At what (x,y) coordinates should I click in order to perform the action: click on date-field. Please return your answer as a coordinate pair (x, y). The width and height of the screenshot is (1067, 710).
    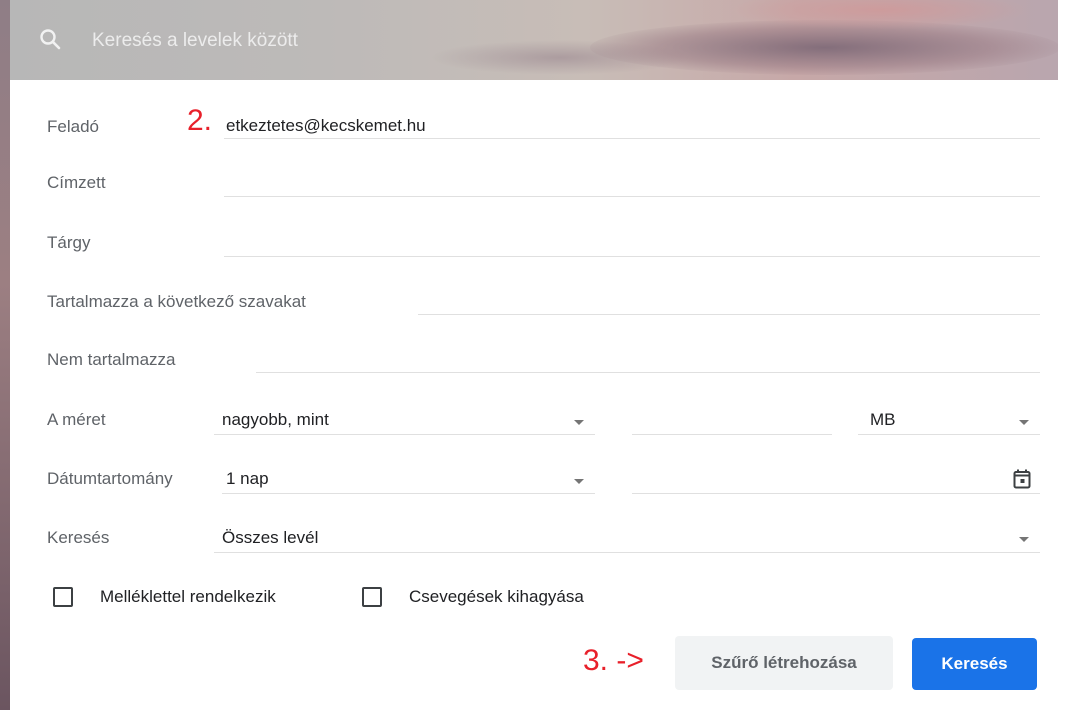
    Looking at the image, I should click on (819, 480).